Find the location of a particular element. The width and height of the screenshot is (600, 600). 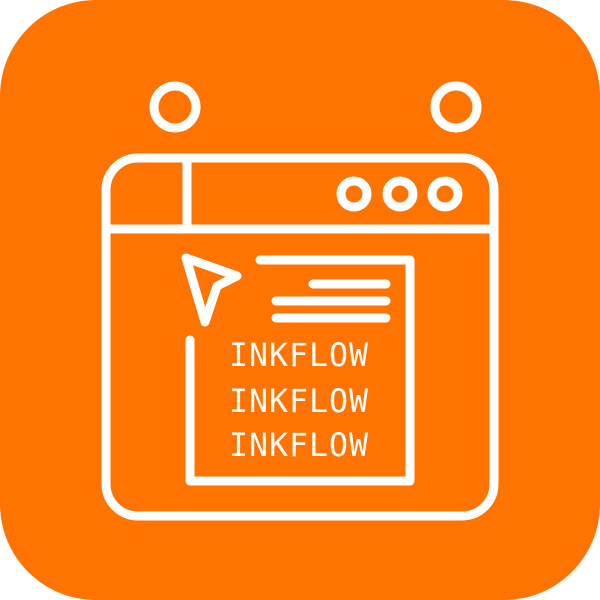

cursor-arrow-icon is located at coordinates (211, 290).